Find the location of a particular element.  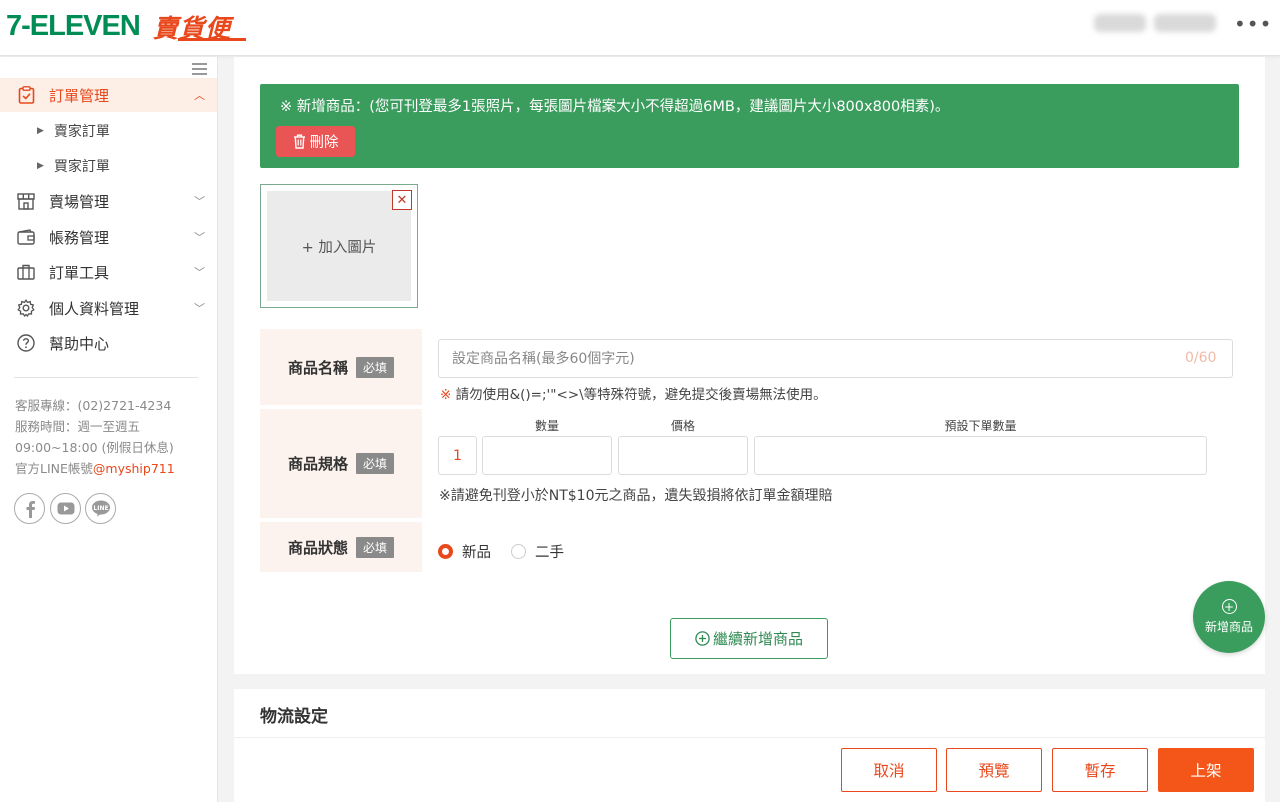

seven-eleven-logo: 7-ELEVEN is located at coordinates (73, 26).